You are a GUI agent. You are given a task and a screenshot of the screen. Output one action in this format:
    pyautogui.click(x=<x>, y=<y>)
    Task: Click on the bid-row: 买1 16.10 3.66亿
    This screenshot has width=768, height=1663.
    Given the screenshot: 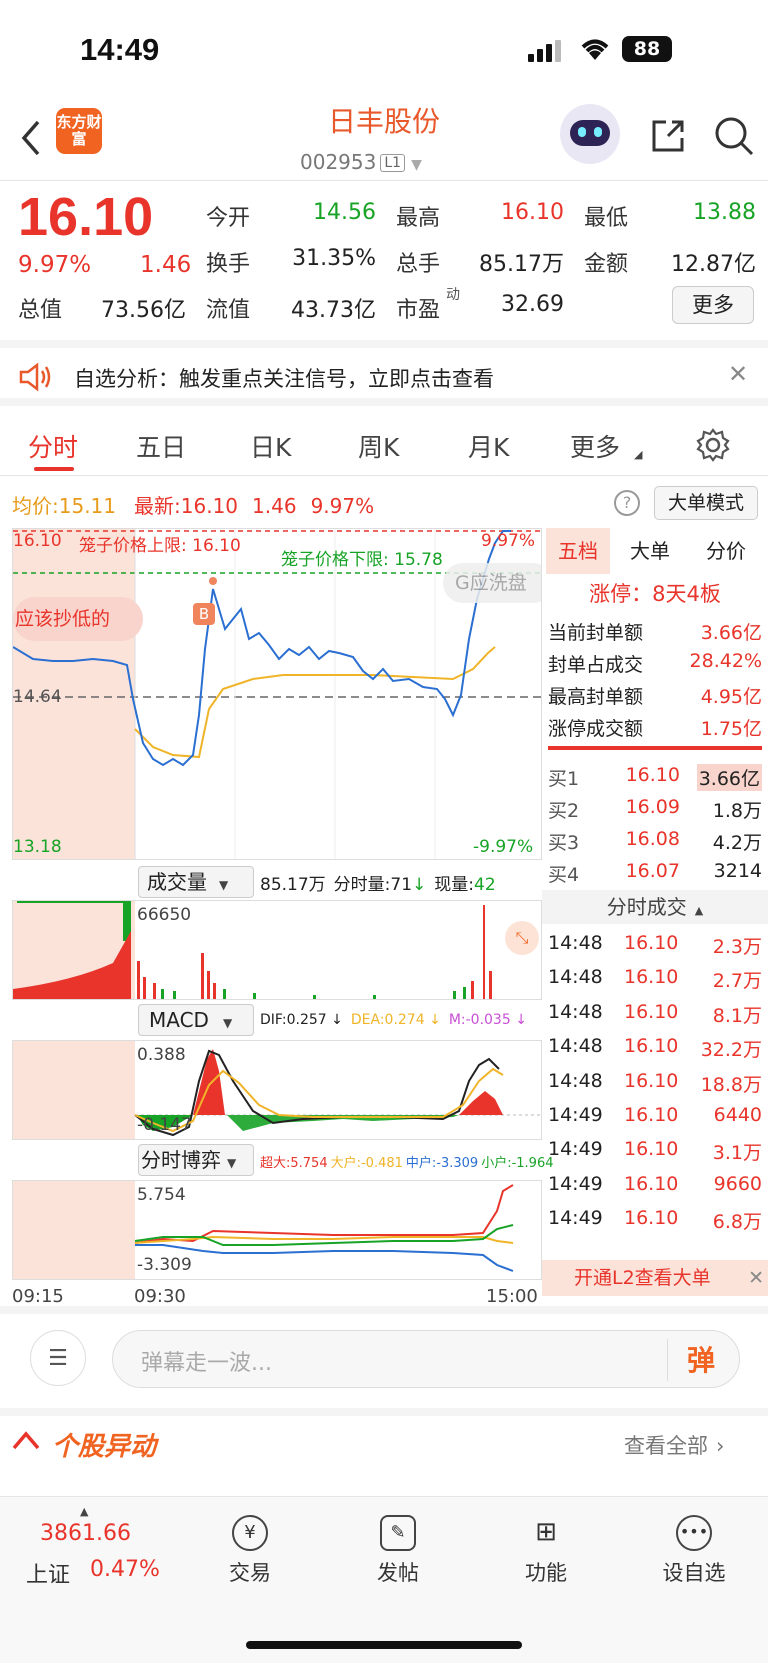 What is the action you would take?
    pyautogui.click(x=655, y=776)
    